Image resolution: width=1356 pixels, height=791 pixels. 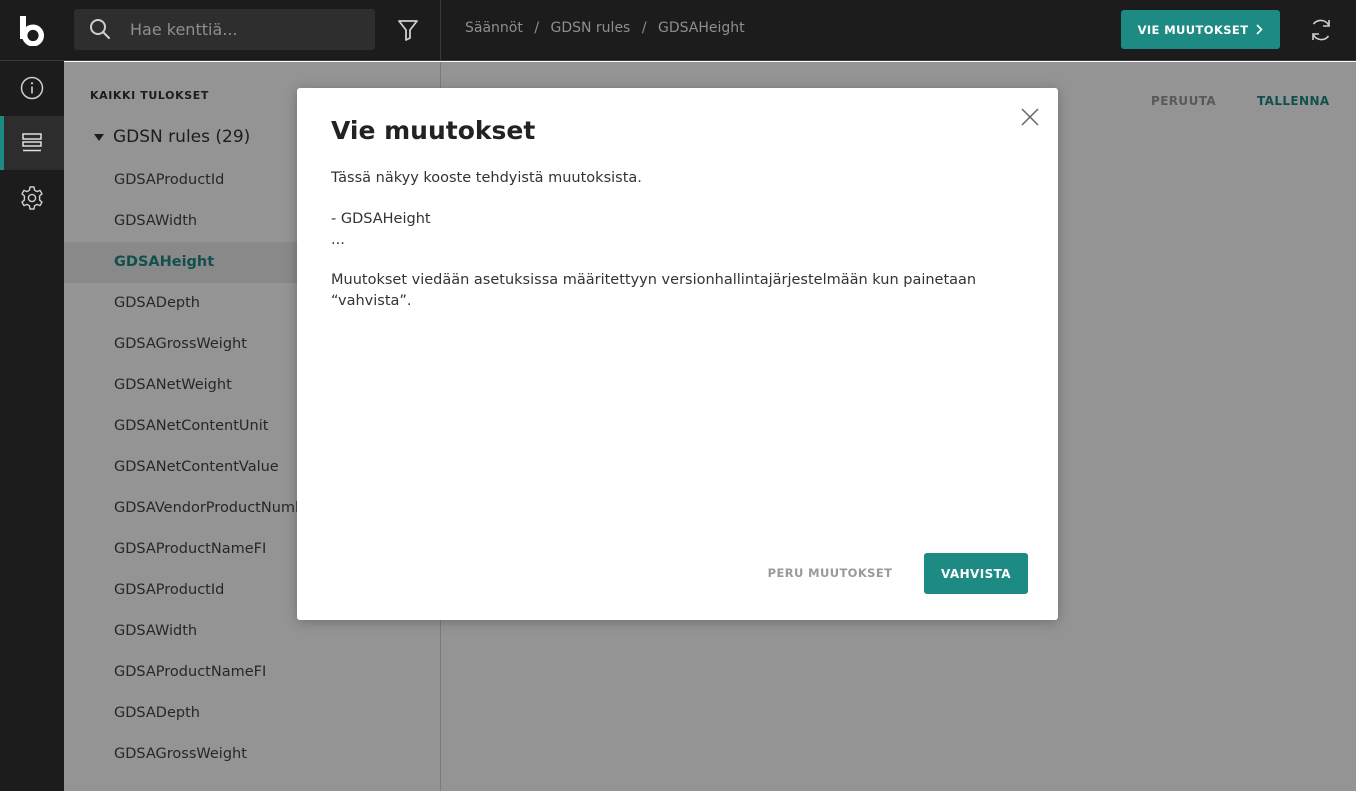 I want to click on breadcrumb-item-current: GDSAHeight, so click(x=701, y=28).